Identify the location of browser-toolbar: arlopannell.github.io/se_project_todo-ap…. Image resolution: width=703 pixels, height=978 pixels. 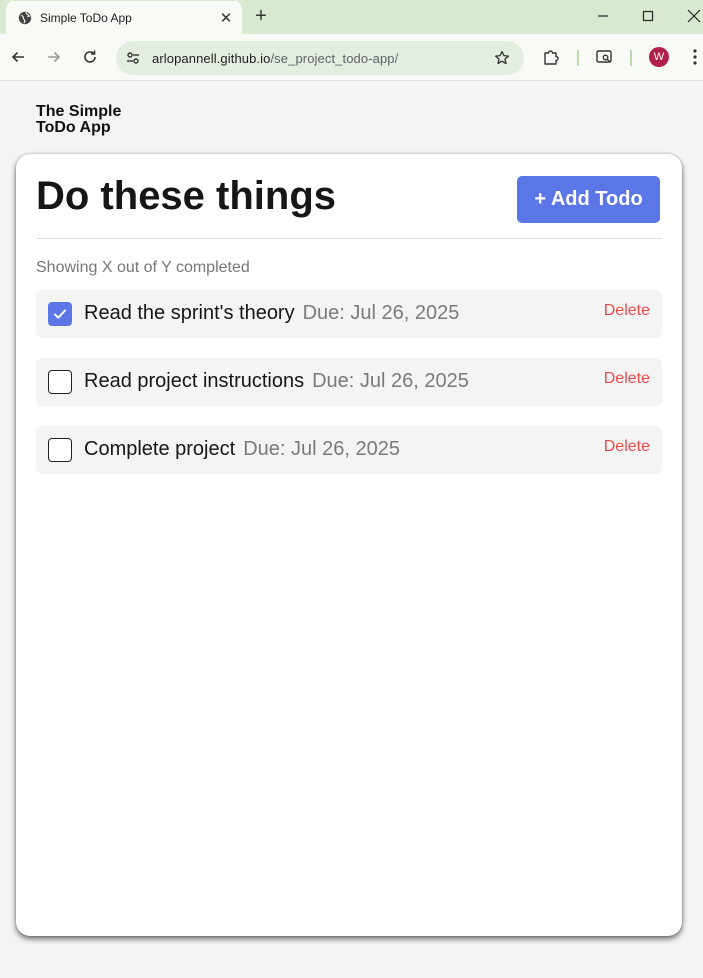
(351, 57).